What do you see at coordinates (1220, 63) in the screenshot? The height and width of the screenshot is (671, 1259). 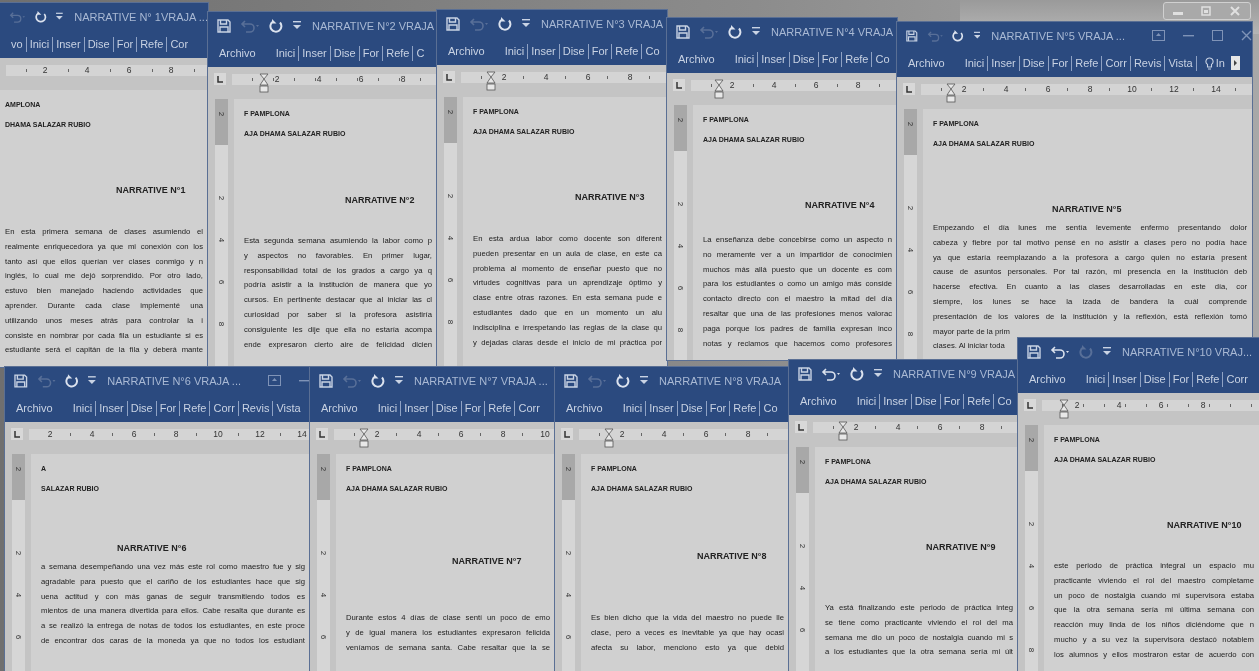 I see `tell-me-field: In` at bounding box center [1220, 63].